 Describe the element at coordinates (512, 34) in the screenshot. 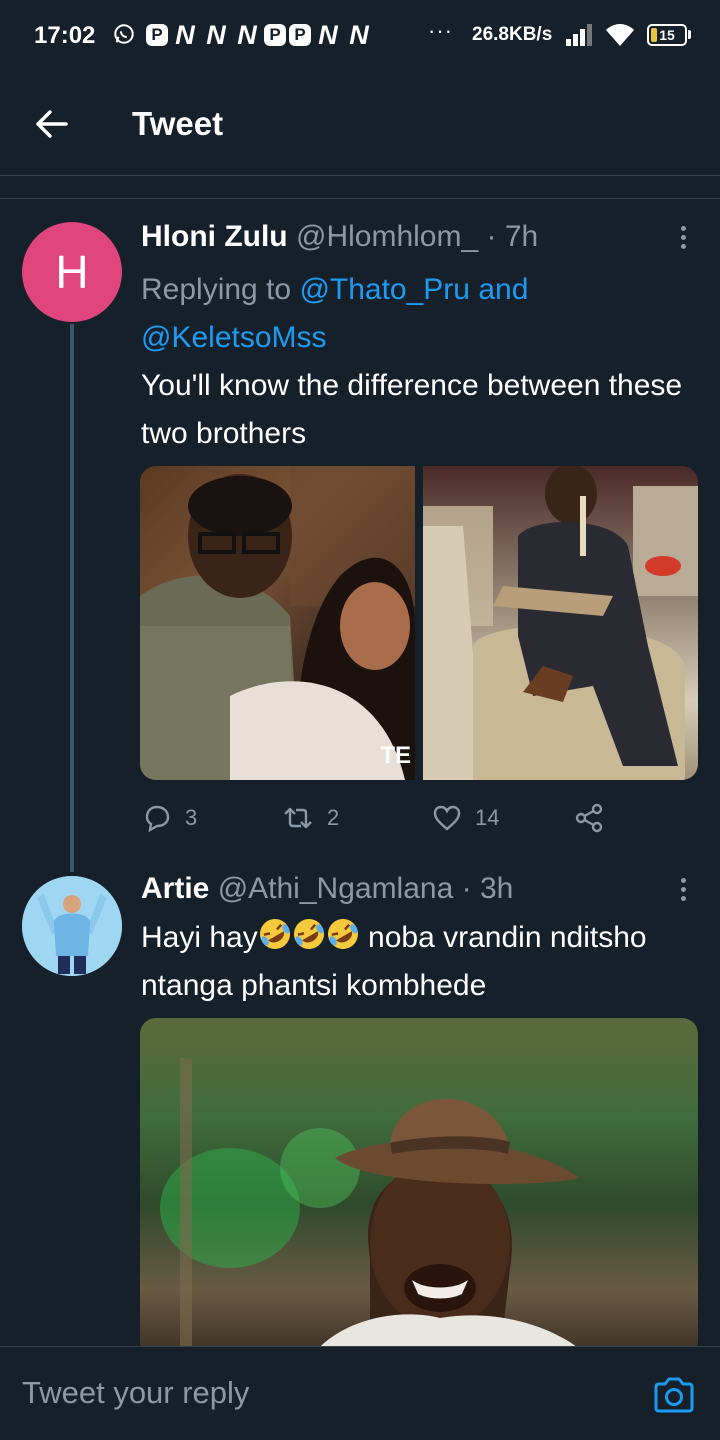

I see `network-speed: 26.8KB/s` at that location.